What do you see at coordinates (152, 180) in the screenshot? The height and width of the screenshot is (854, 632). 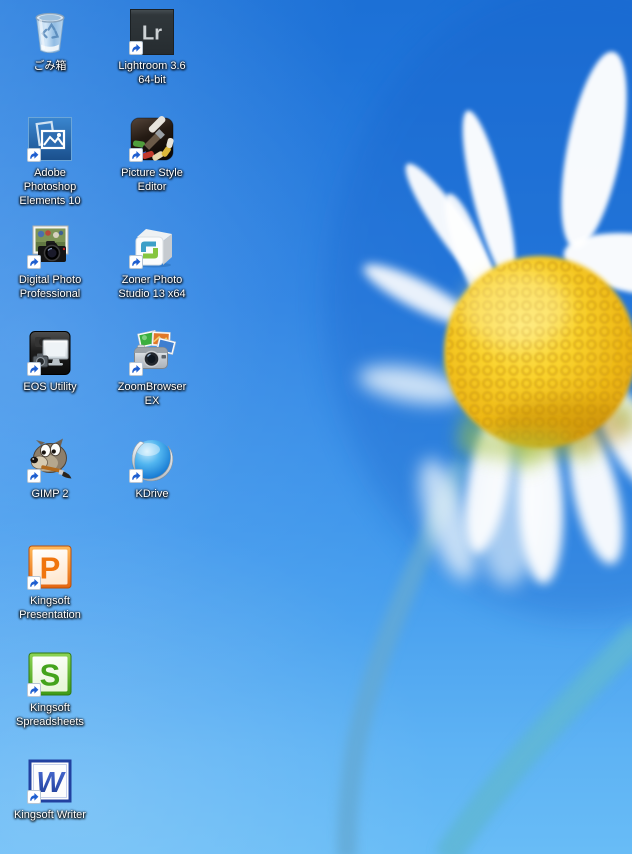 I see `icon-label: Picture Style Editor` at bounding box center [152, 180].